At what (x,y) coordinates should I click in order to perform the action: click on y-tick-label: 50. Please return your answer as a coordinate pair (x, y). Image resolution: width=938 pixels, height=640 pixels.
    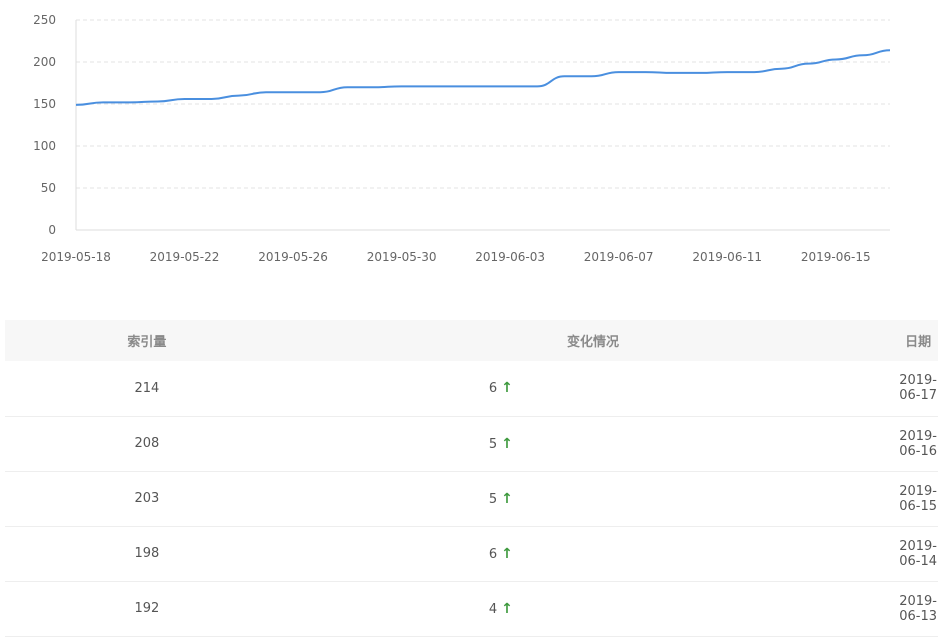
    Looking at the image, I should click on (48, 188).